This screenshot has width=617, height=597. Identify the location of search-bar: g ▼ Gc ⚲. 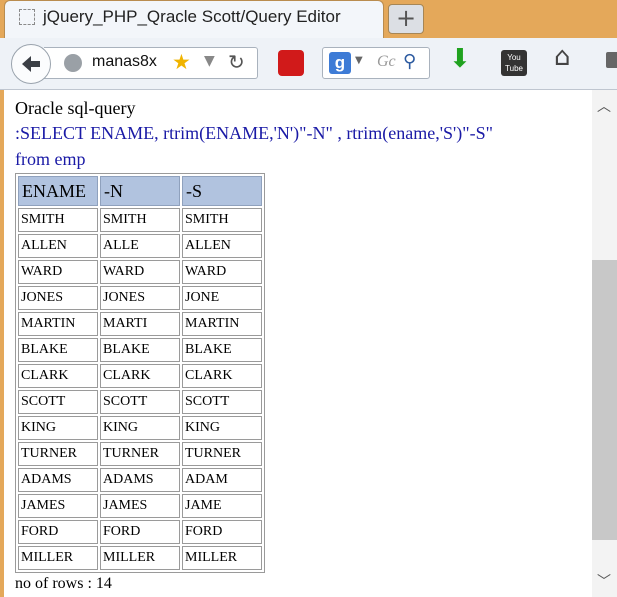
(376, 63).